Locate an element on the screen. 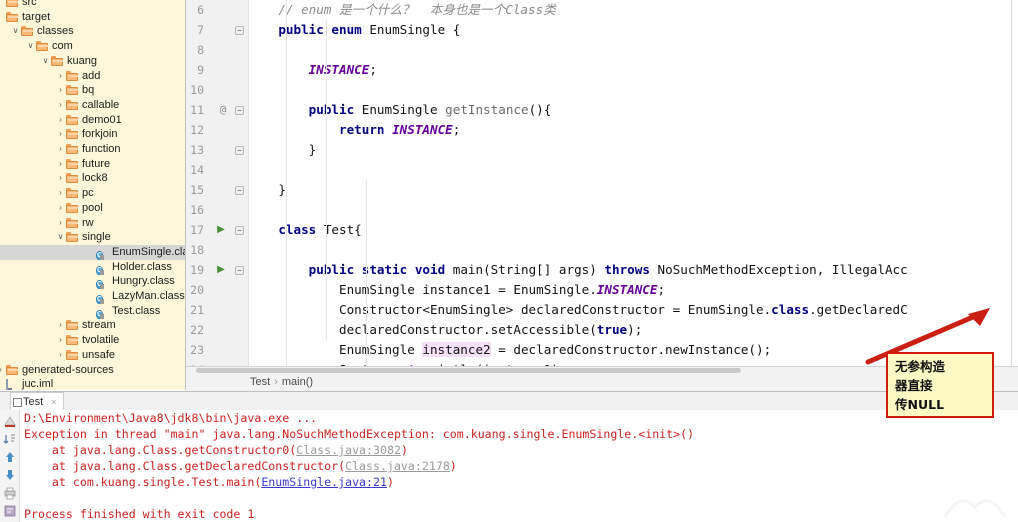  tree-item-stream: › stream is located at coordinates (92, 325).